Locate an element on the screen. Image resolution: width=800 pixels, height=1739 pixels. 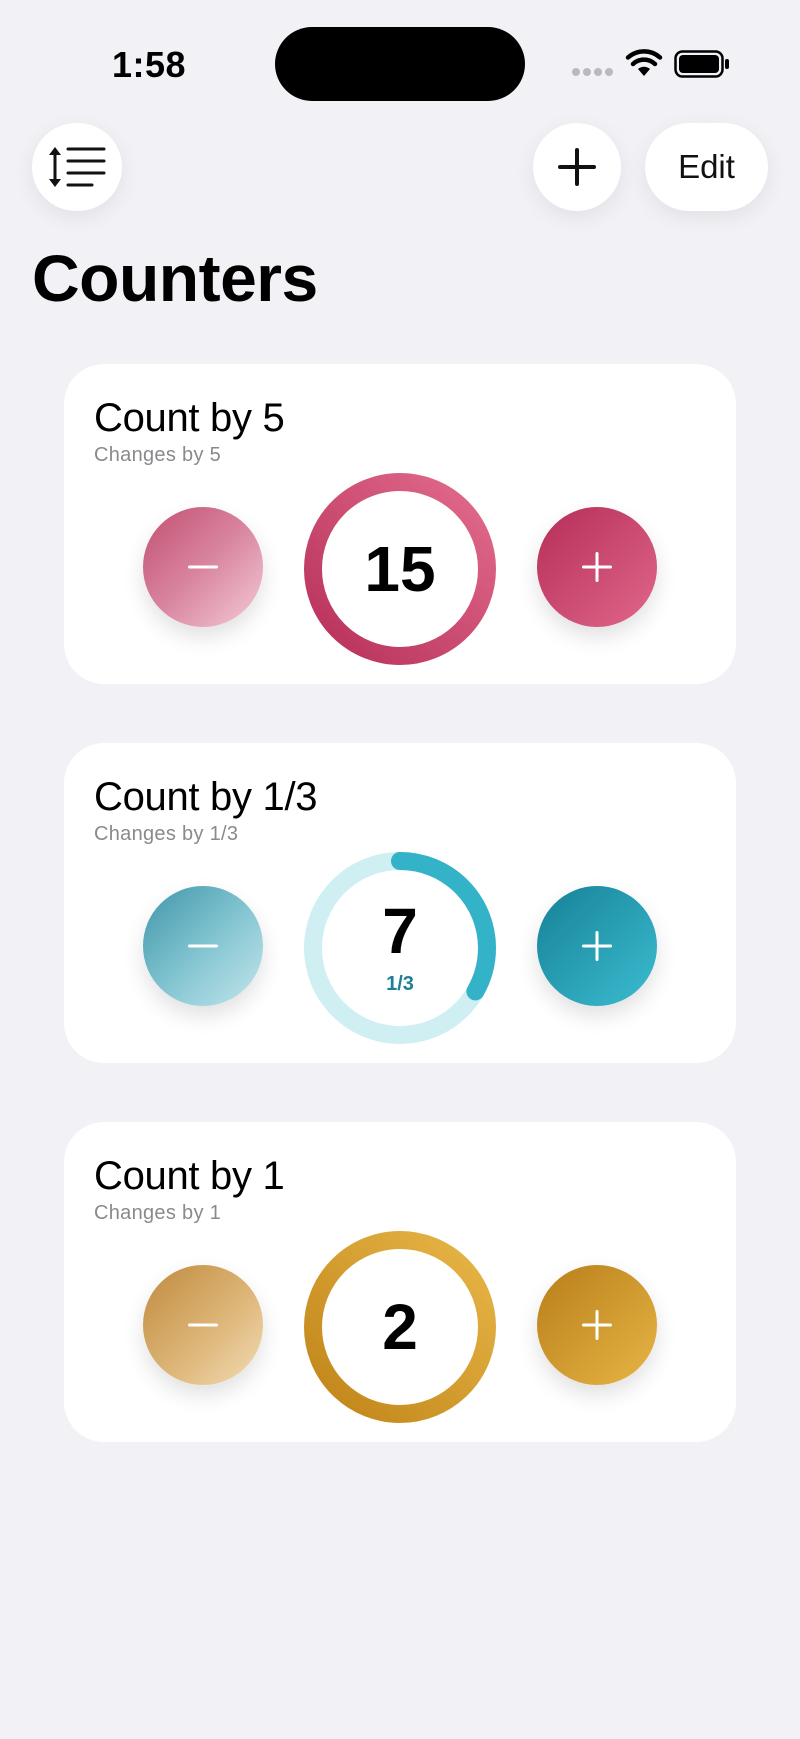
count-ring: 15 is located at coordinates (400, 569).